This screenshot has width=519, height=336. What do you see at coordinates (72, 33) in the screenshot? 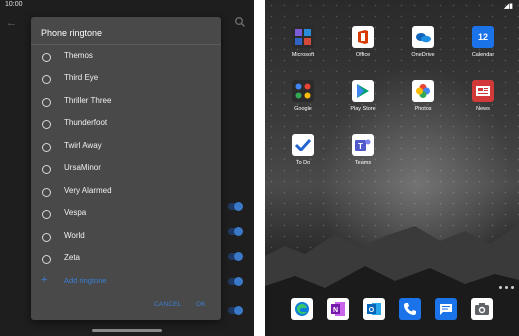
I see `dialog-title: Phone ringtone` at bounding box center [72, 33].